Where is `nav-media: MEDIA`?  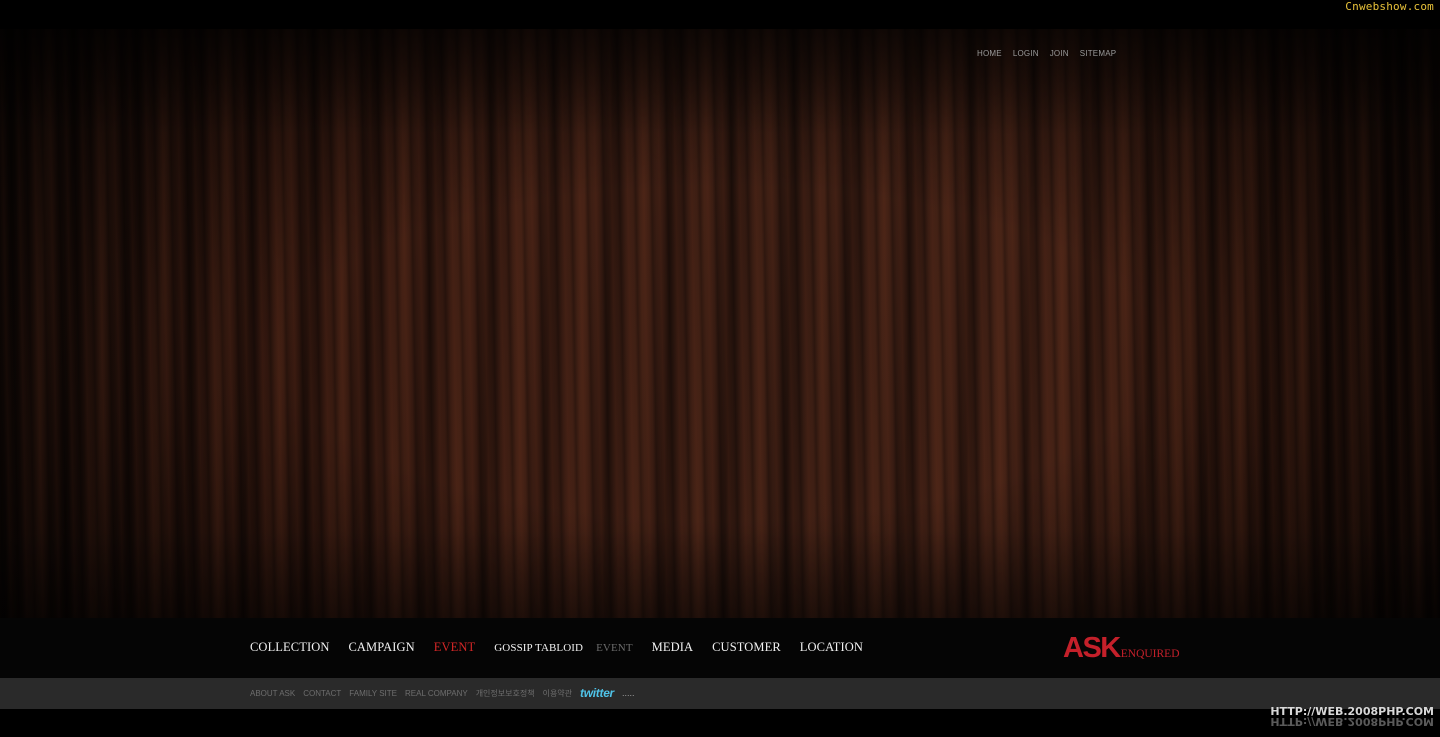 nav-media: MEDIA is located at coordinates (672, 647).